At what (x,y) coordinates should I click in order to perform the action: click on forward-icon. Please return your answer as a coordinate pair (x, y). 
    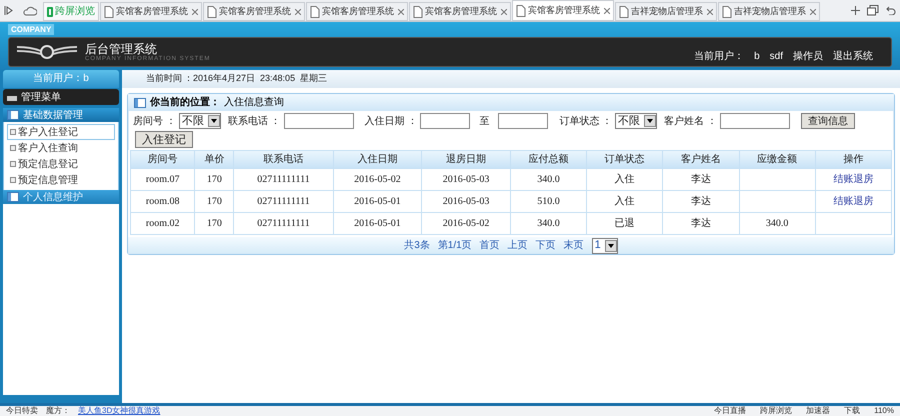
    Looking at the image, I should click on (8, 10).